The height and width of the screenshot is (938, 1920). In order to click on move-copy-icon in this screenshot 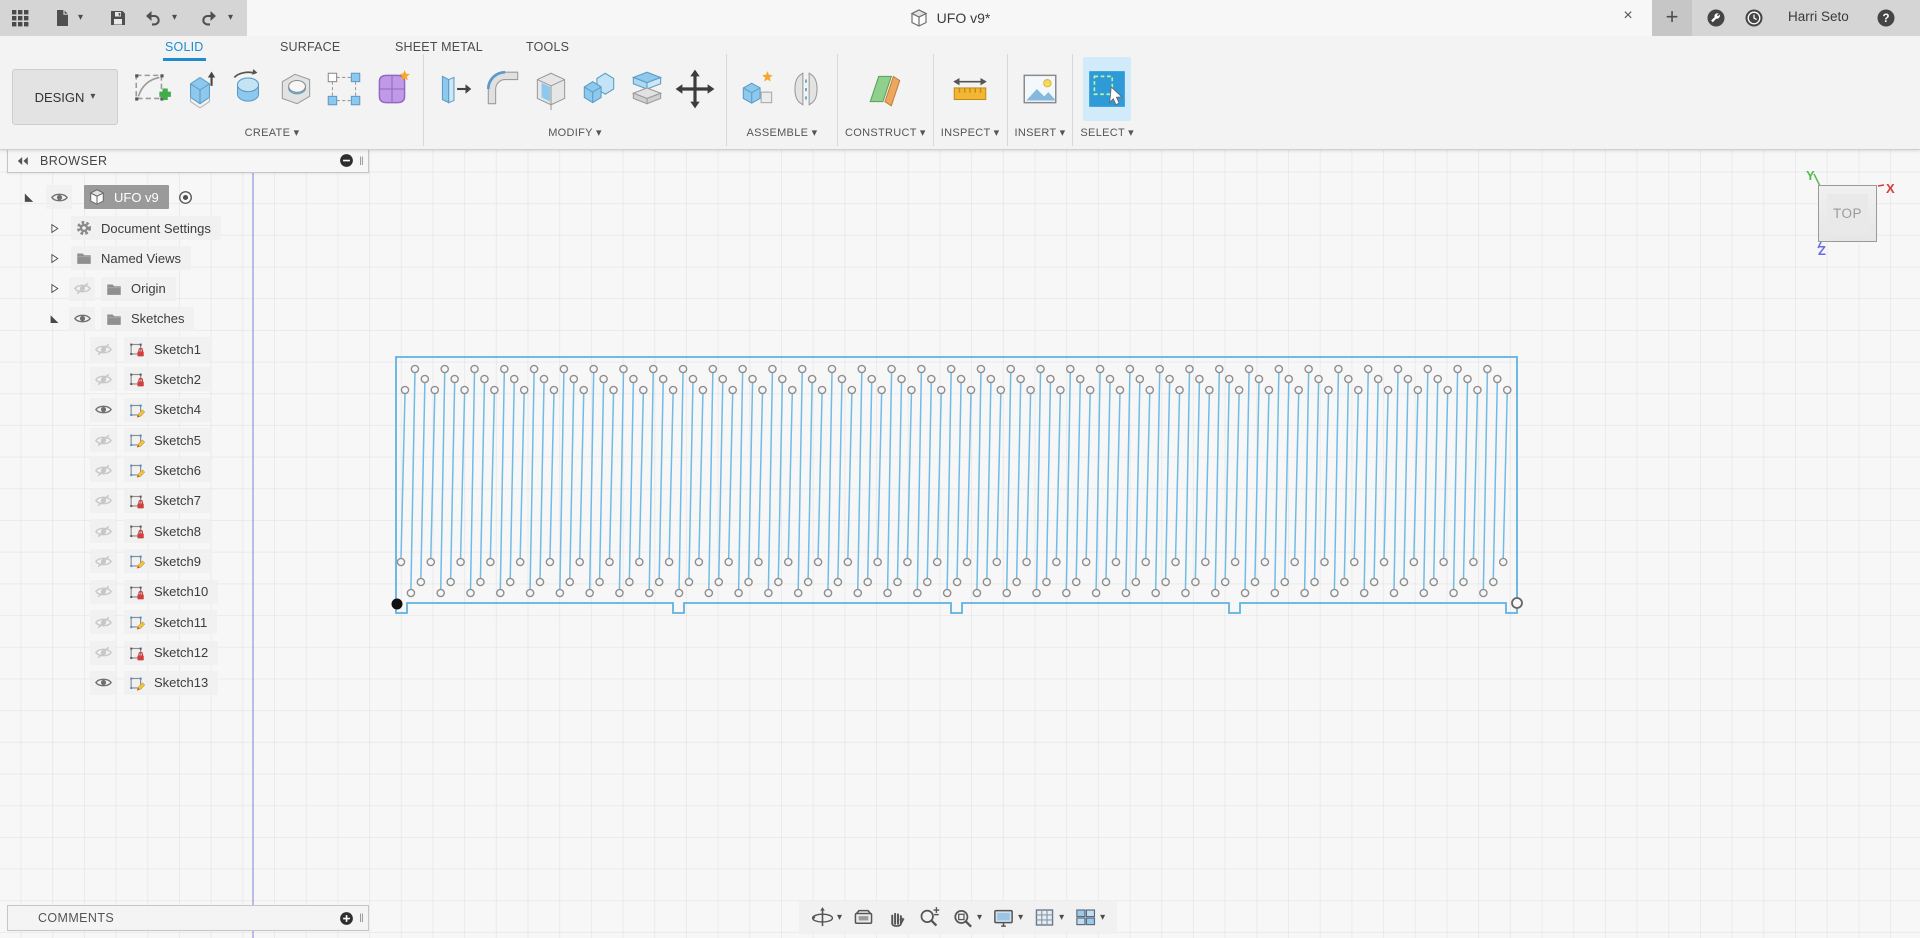, I will do `click(695, 89)`.